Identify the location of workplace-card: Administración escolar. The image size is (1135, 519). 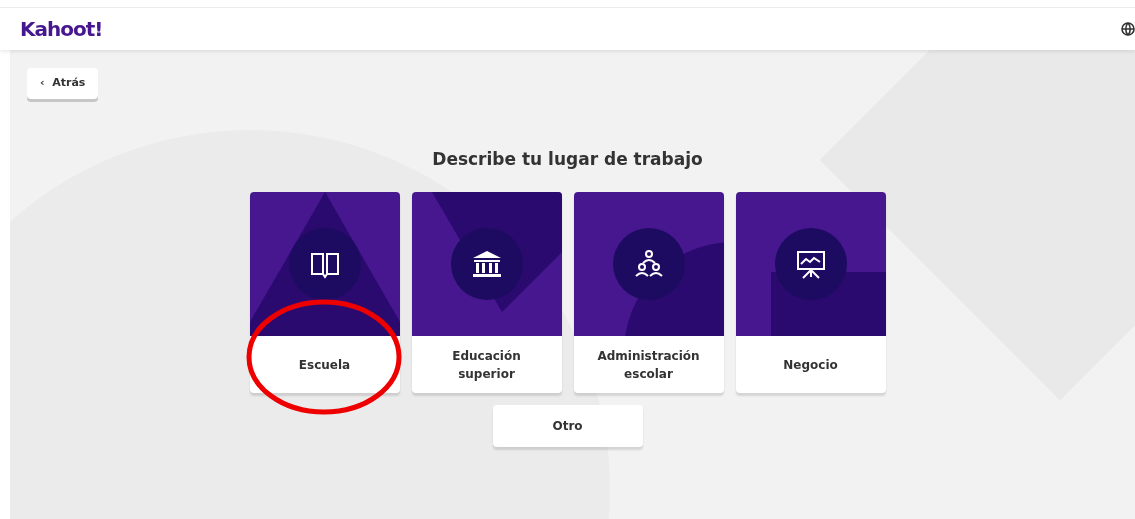
(648, 292).